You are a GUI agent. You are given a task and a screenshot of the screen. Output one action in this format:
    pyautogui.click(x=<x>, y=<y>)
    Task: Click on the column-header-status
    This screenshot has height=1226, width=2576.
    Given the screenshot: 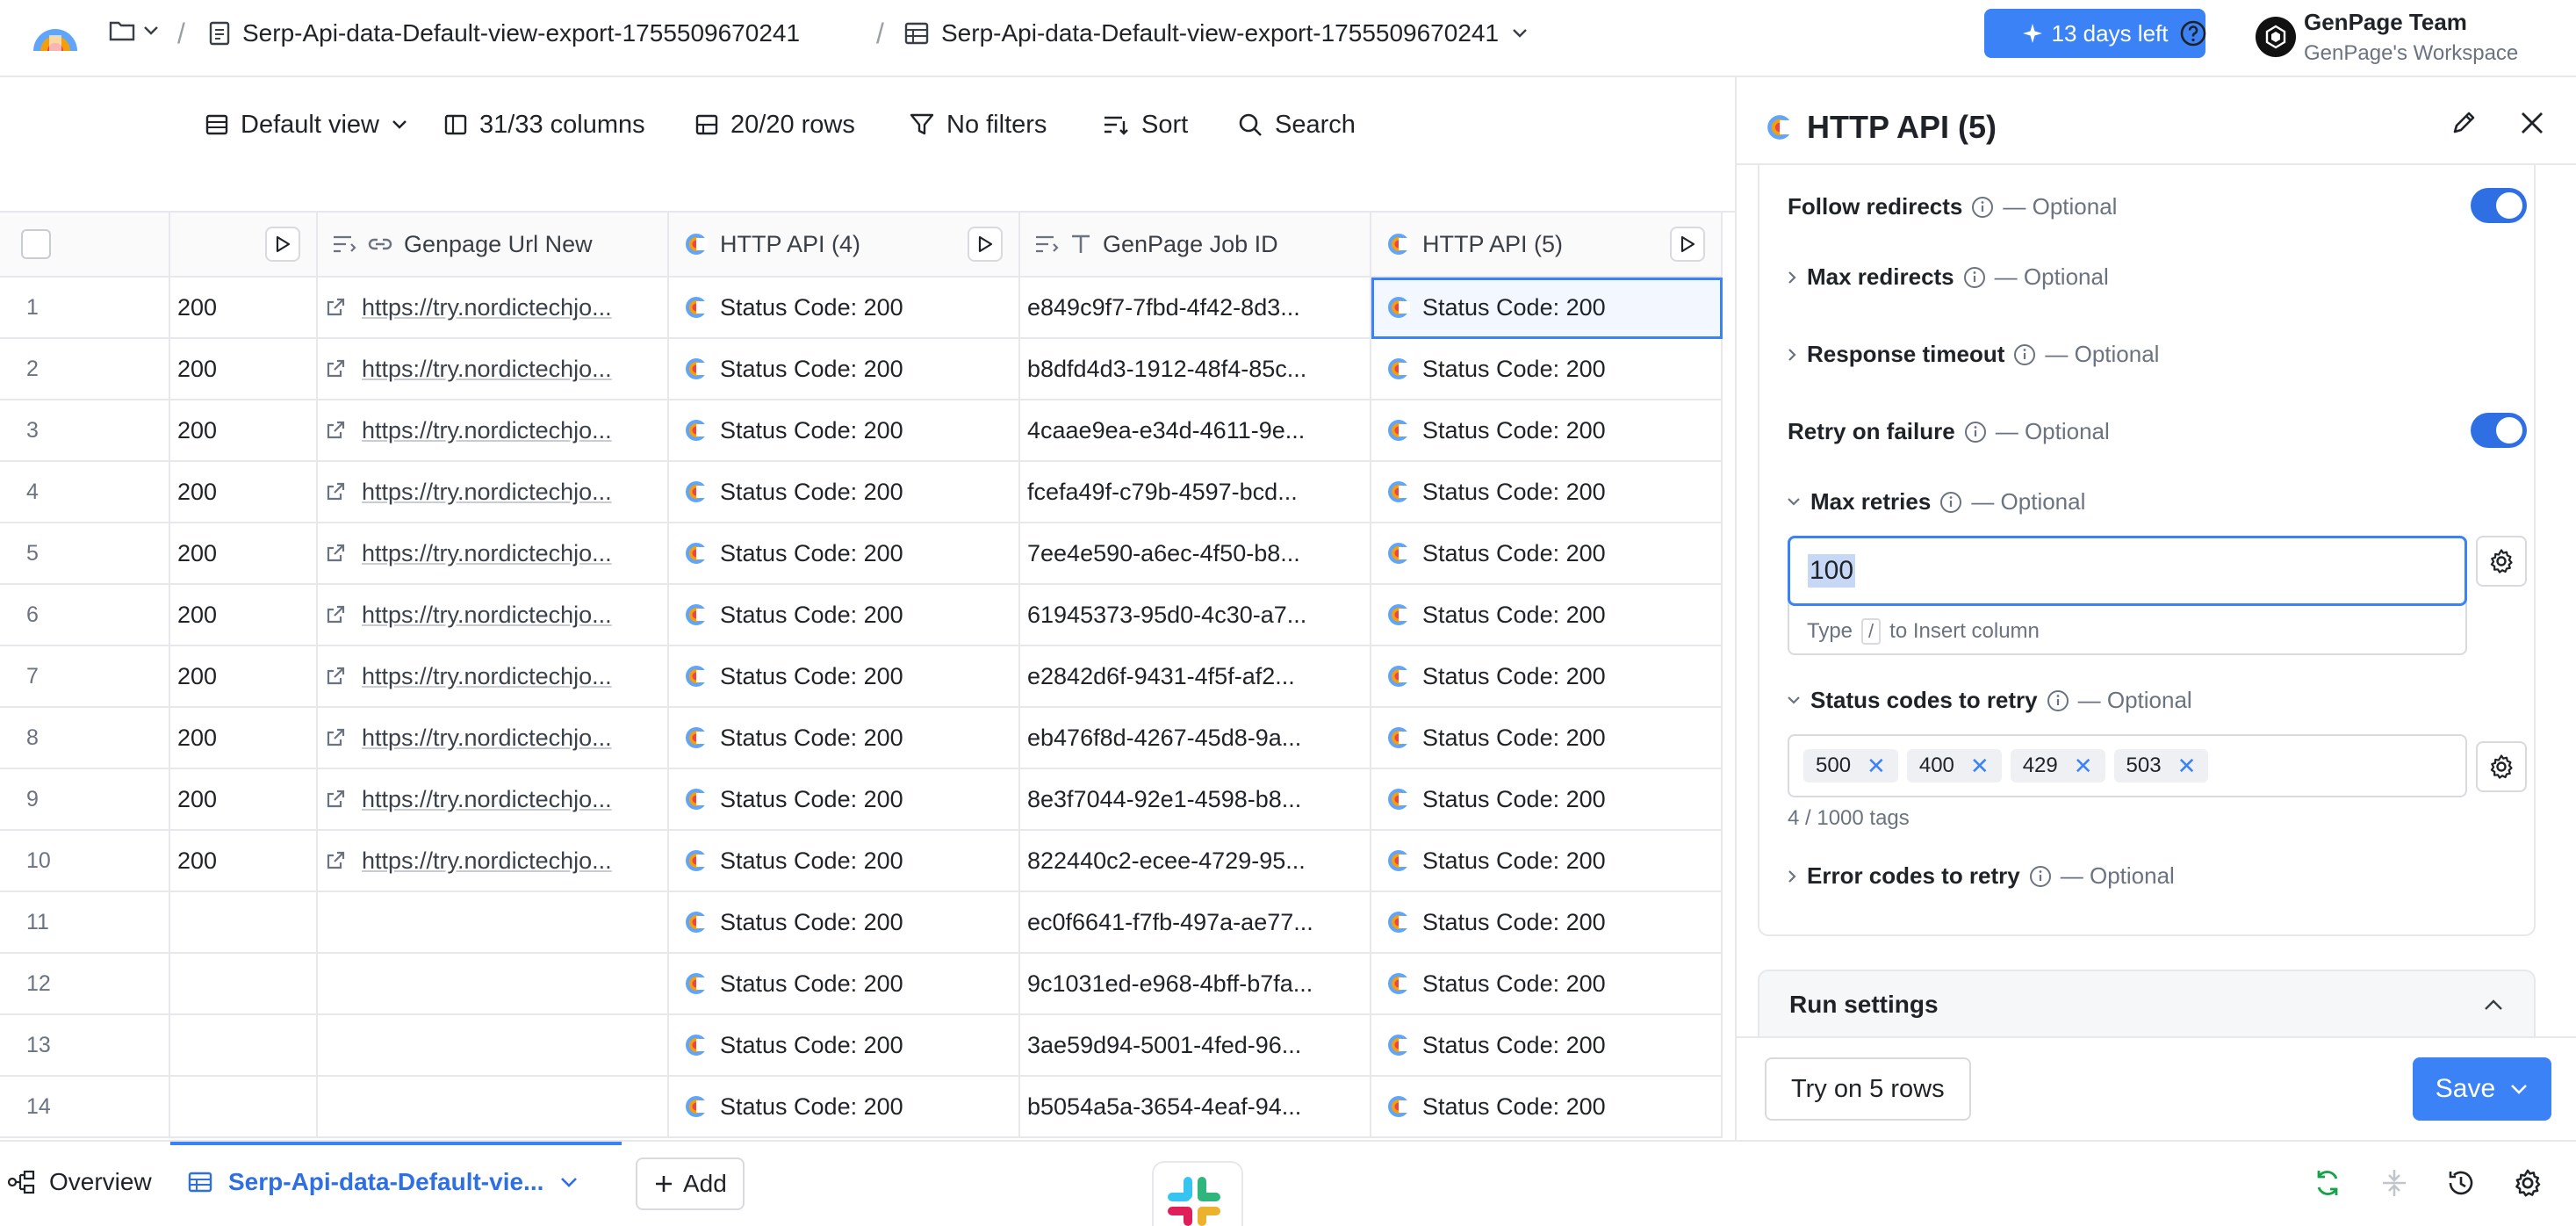 What is the action you would take?
    pyautogui.click(x=244, y=246)
    